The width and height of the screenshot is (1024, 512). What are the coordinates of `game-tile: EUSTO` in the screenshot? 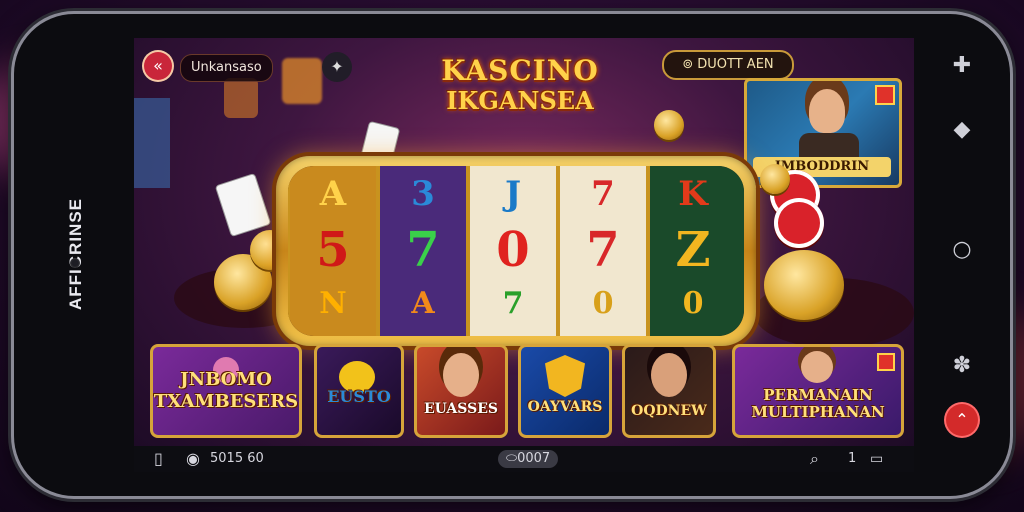 It's located at (359, 391).